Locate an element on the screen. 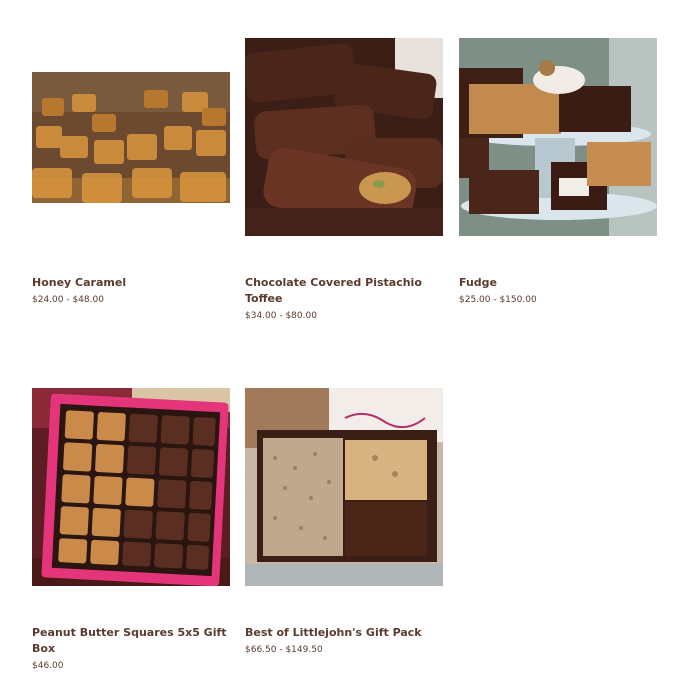 The image size is (674, 689). product-price: $66.50 - $149.50 is located at coordinates (284, 650).